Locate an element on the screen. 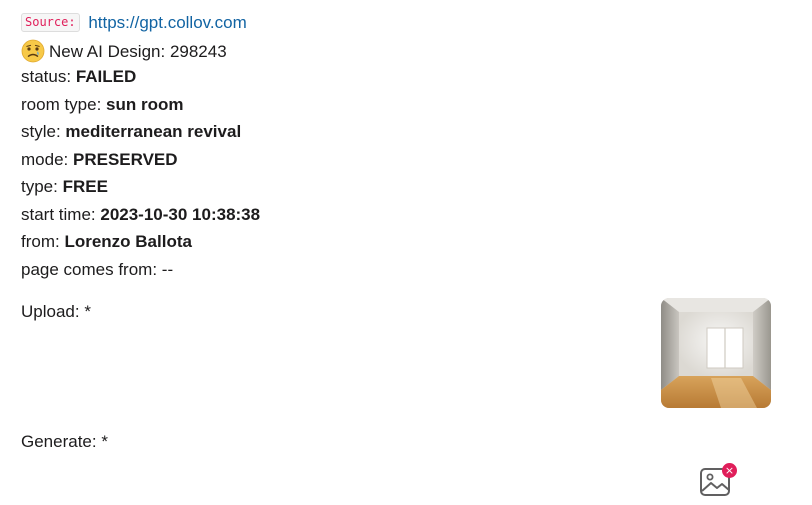 This screenshot has width=812, height=505. field-label: type: is located at coordinates (42, 186).